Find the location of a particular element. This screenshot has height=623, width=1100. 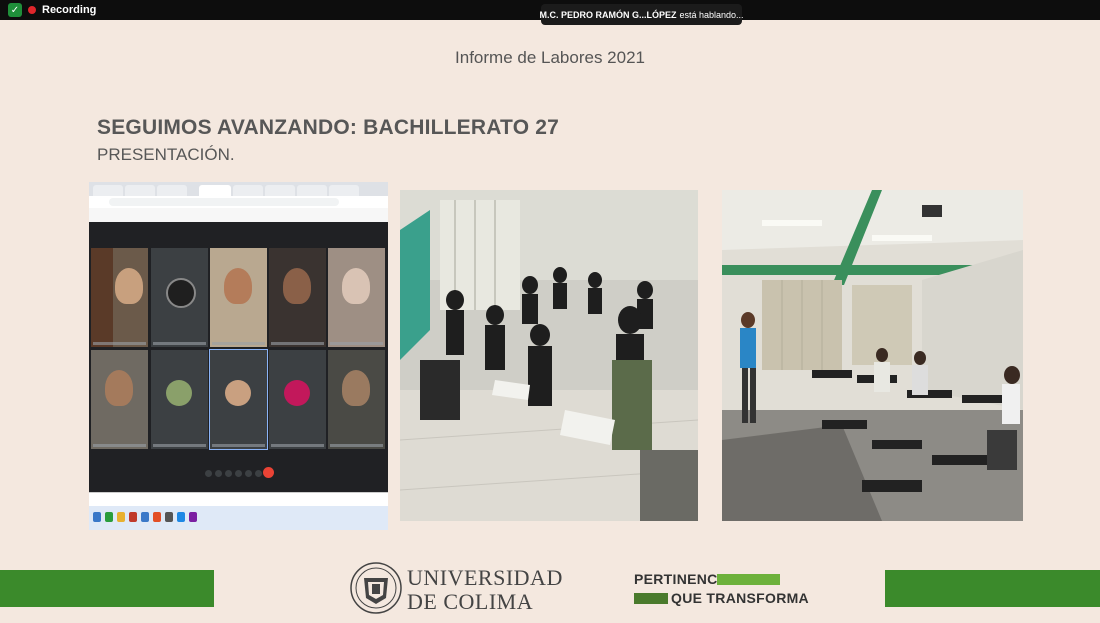

footer-green-bar-left is located at coordinates (107, 588).